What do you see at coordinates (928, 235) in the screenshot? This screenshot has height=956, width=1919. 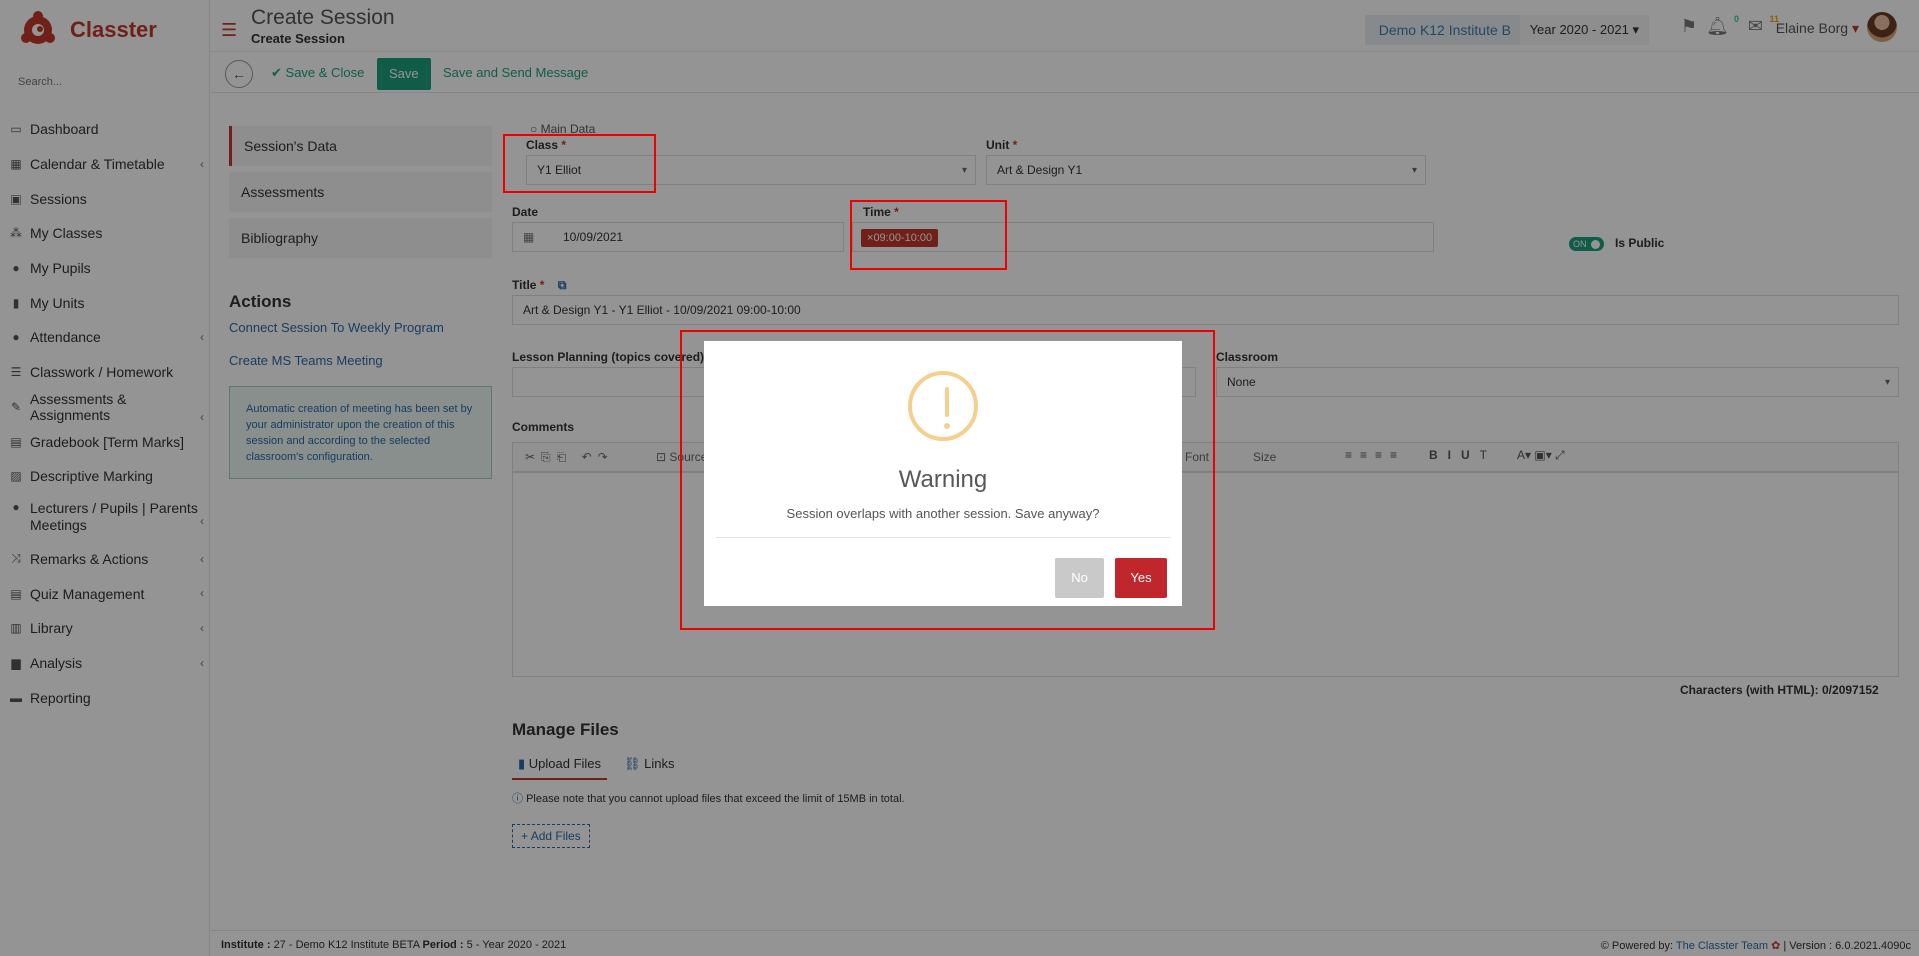 I see `highlight-time-field` at bounding box center [928, 235].